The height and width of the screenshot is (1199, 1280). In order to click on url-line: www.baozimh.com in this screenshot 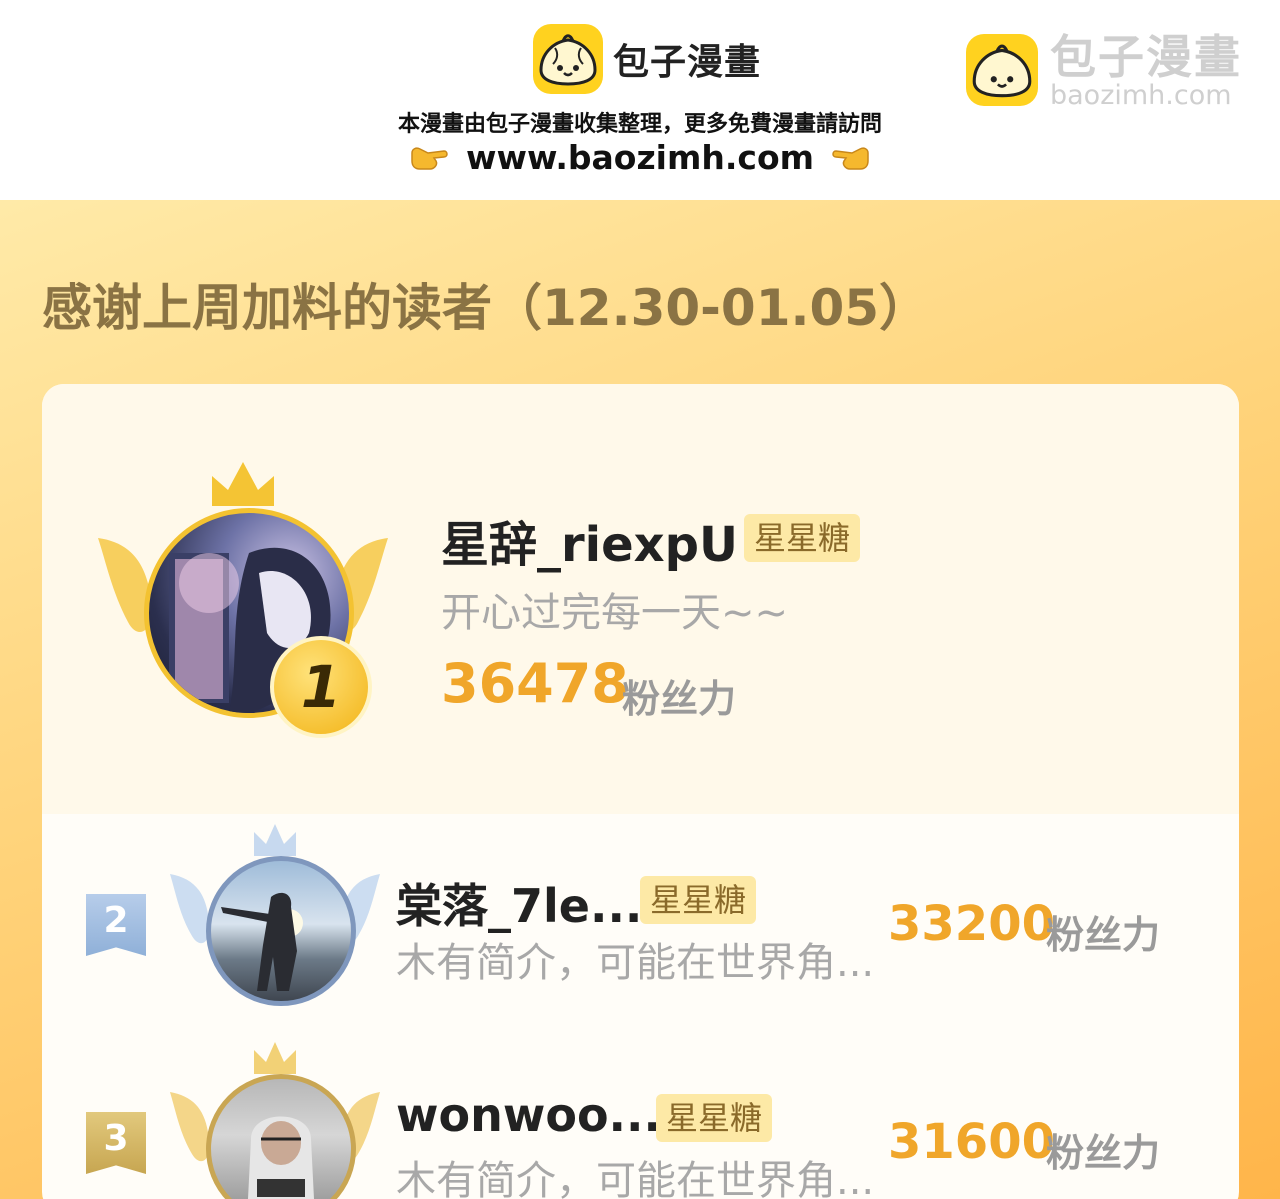, I will do `click(640, 157)`.